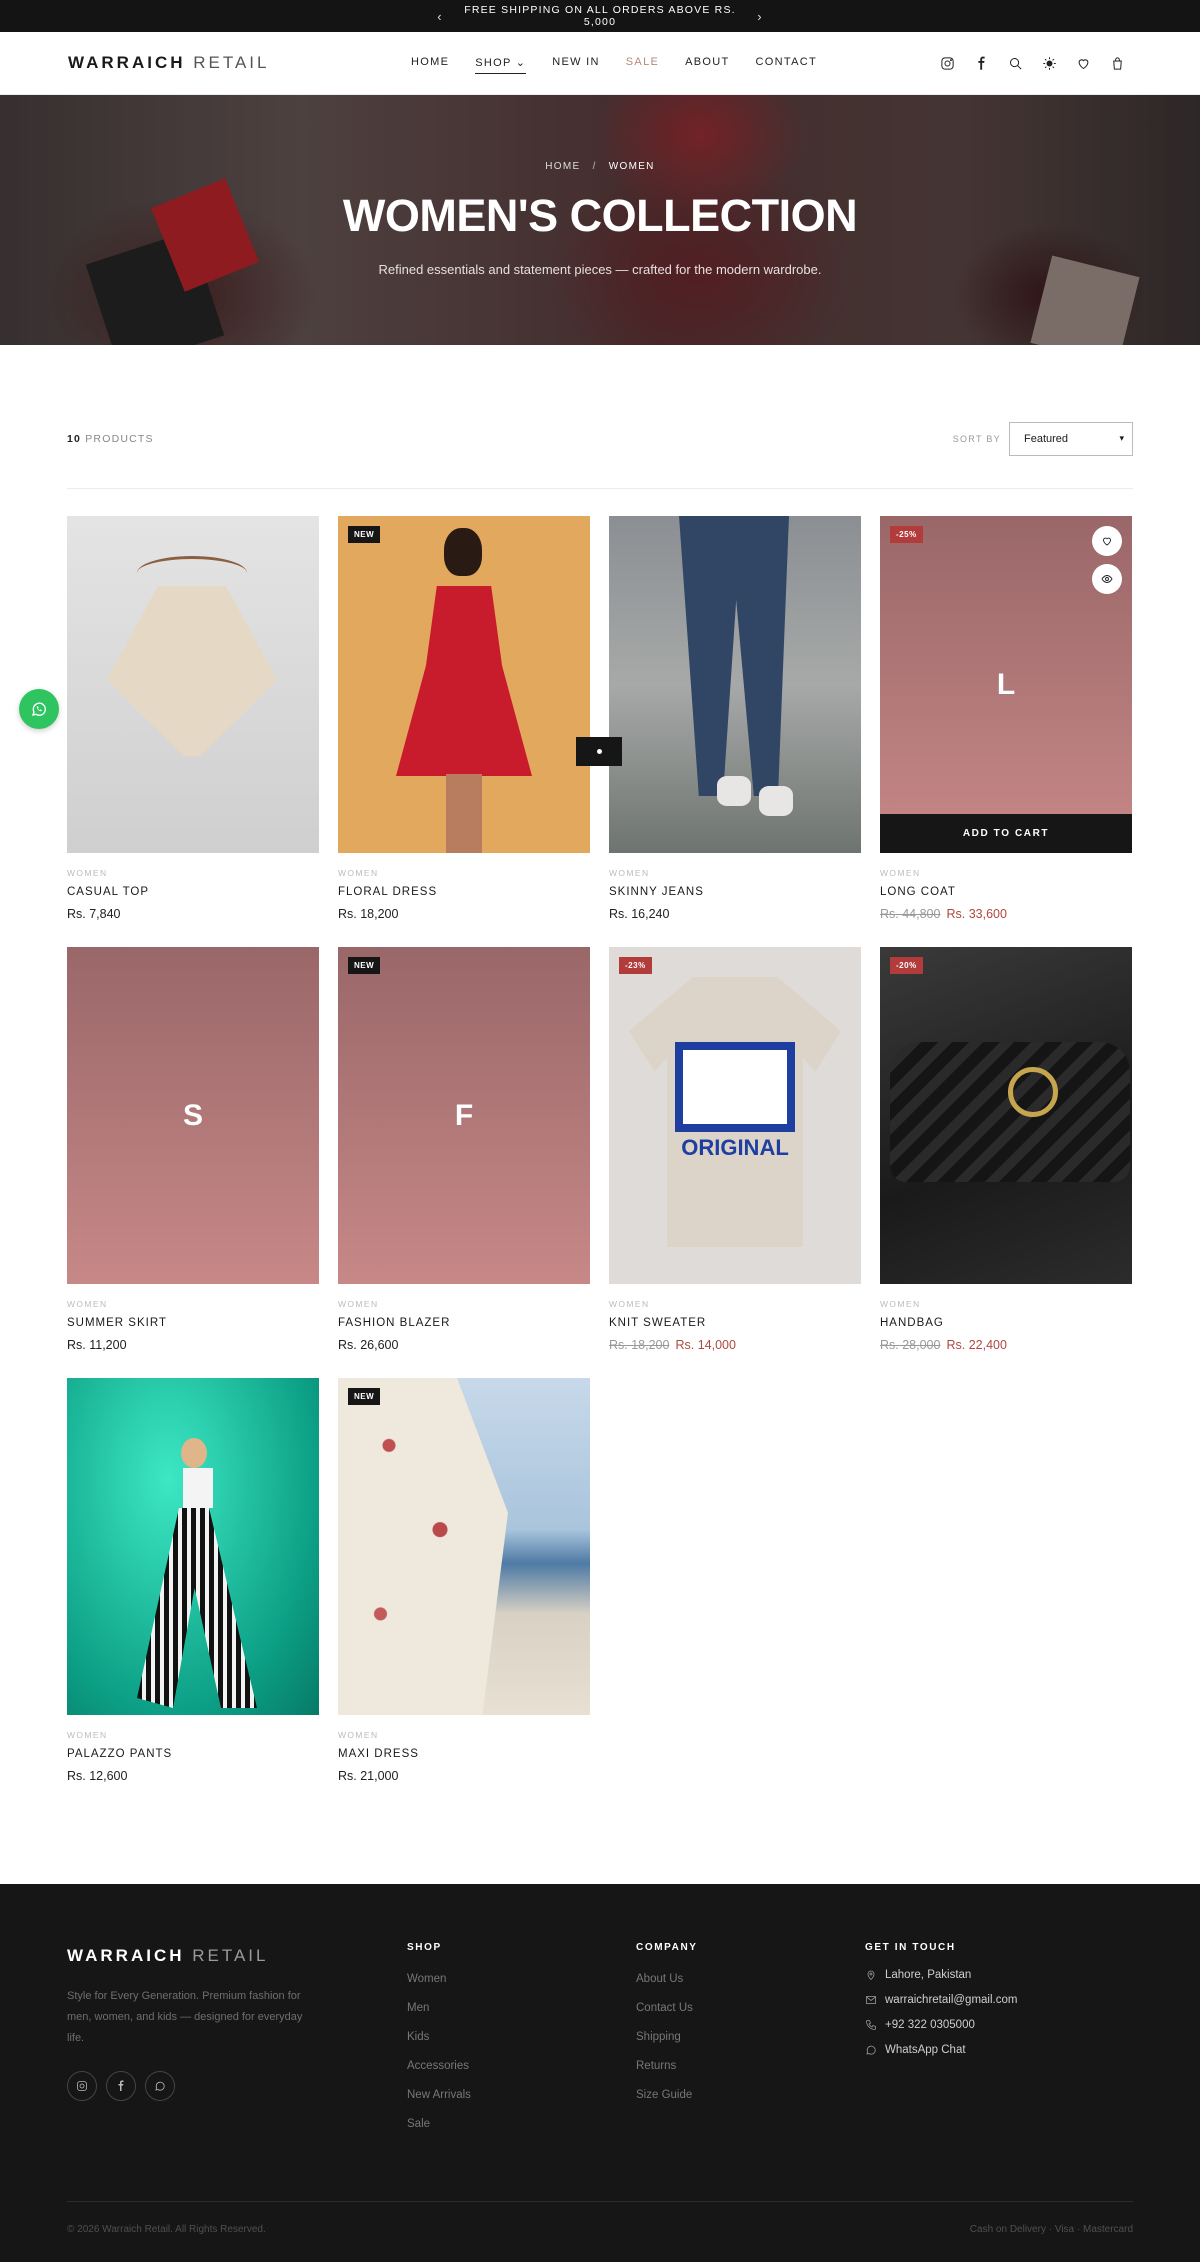 The width and height of the screenshot is (1200, 2262). What do you see at coordinates (786, 63) in the screenshot?
I see `nav-contact: CONTACT` at bounding box center [786, 63].